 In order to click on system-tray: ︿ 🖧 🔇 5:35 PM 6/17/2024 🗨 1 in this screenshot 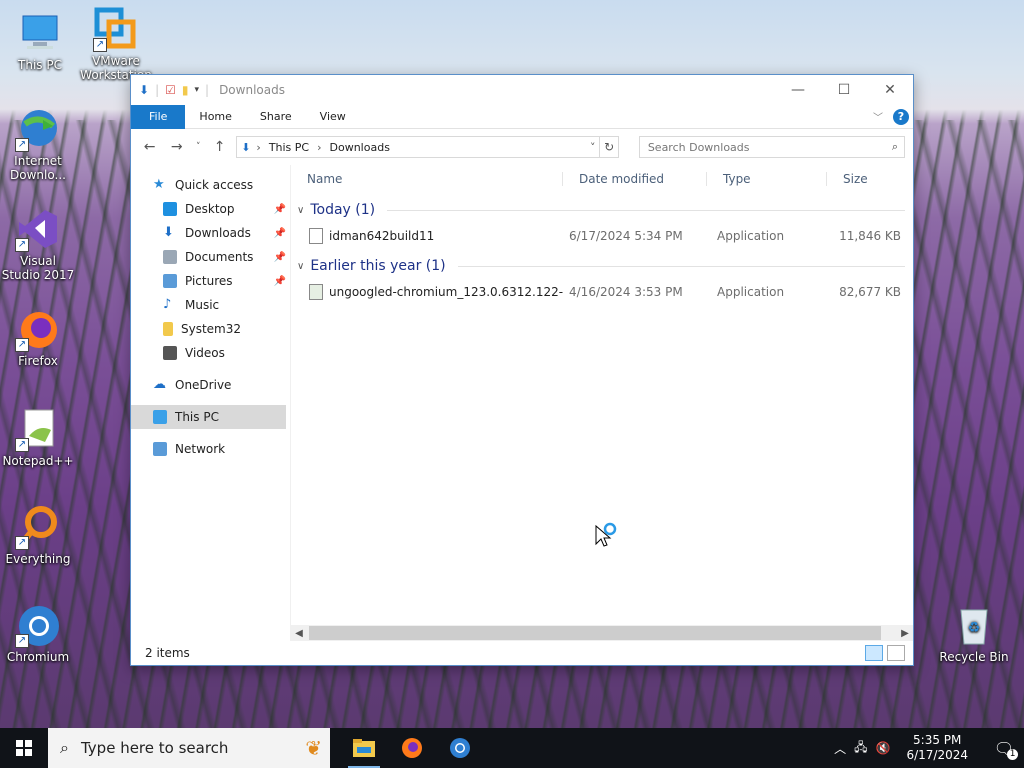, I will do `click(929, 748)`.